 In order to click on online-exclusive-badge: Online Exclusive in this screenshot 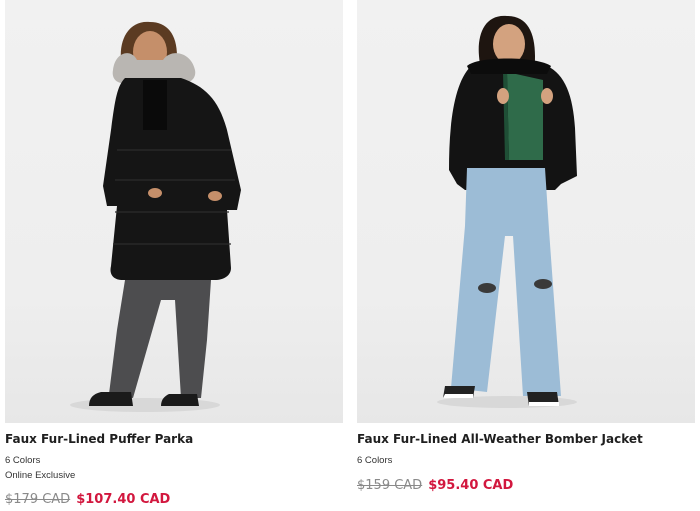, I will do `click(40, 475)`.